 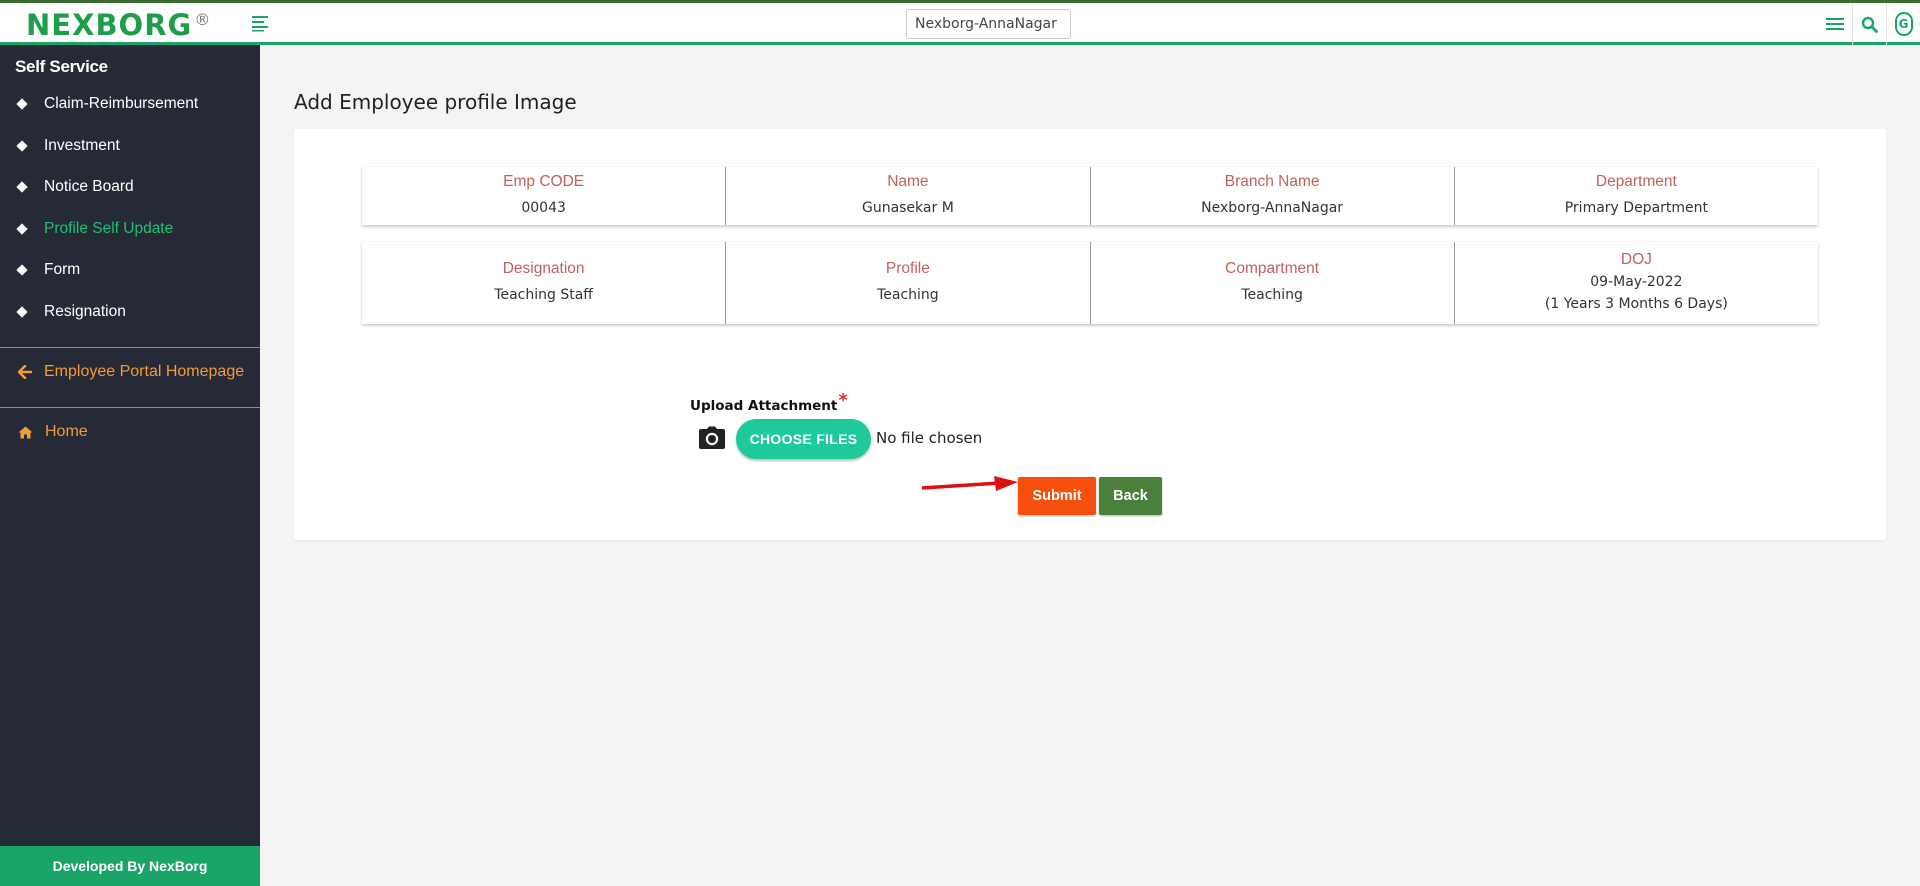 I want to click on info-value: Teaching Staff, so click(x=543, y=295).